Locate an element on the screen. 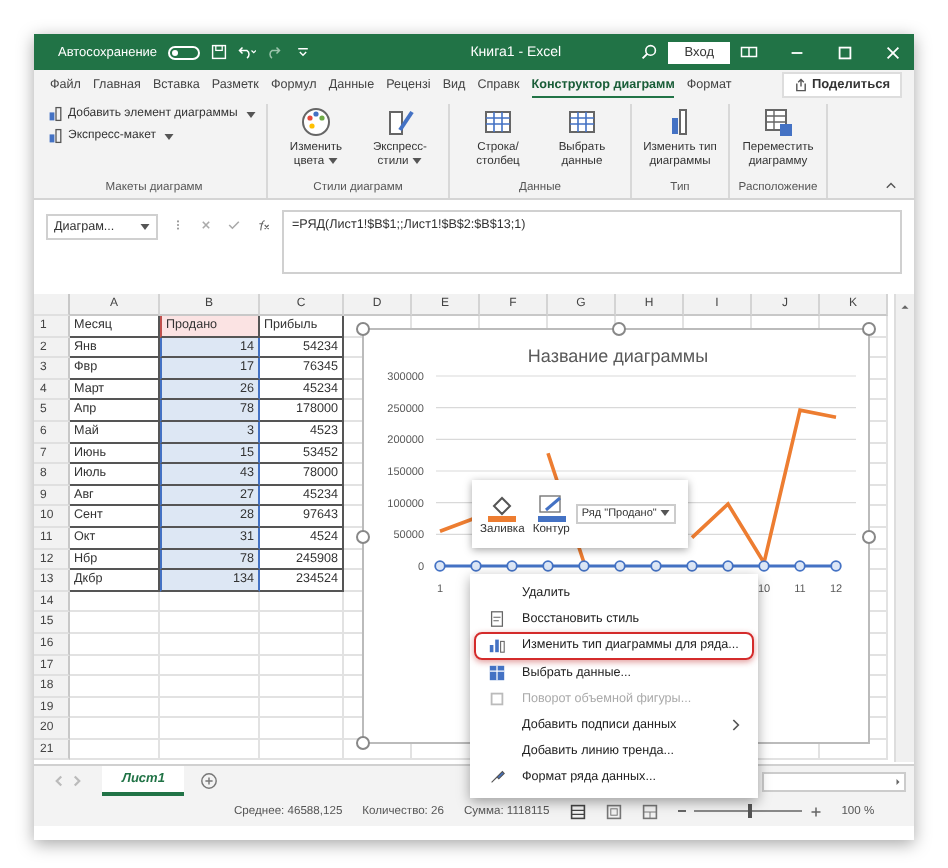 The image size is (948, 868). zoom-slider-thumb is located at coordinates (749, 811).